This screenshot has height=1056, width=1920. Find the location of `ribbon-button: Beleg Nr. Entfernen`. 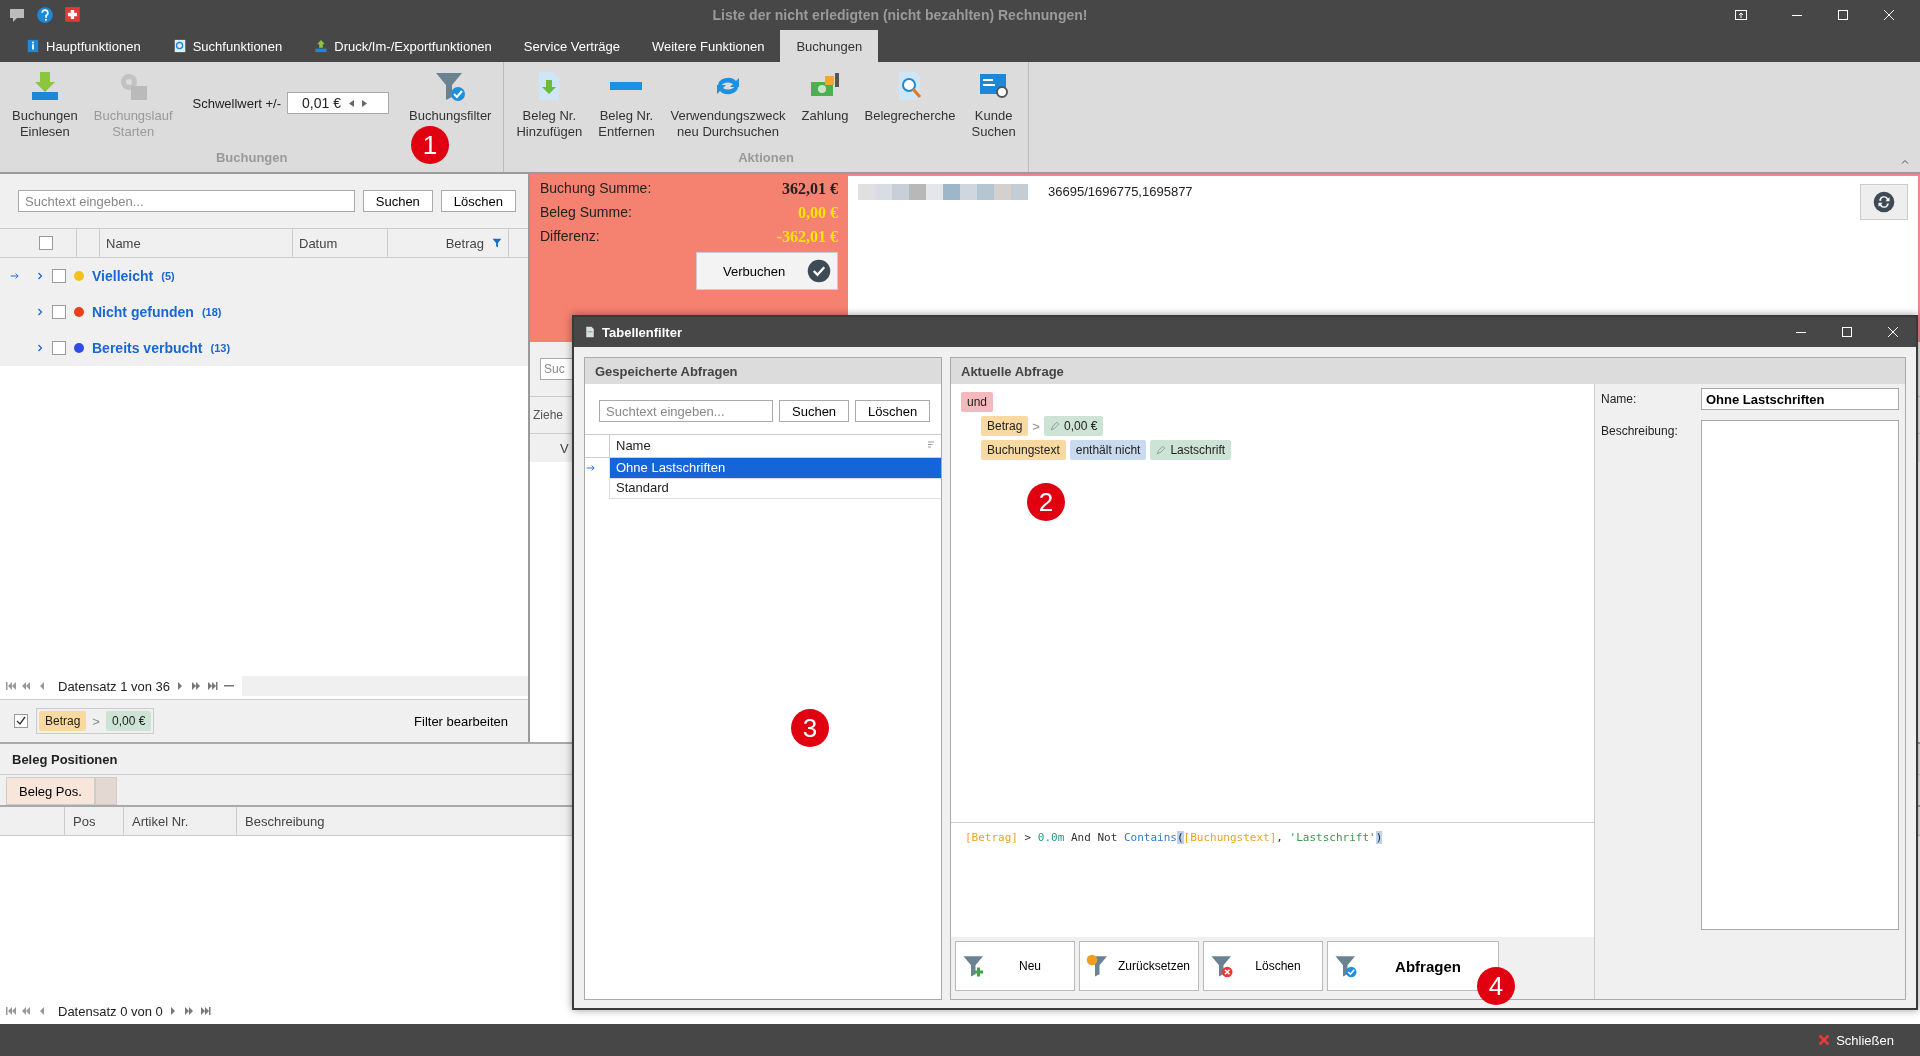

ribbon-button: Beleg Nr. Entfernen is located at coordinates (626, 105).